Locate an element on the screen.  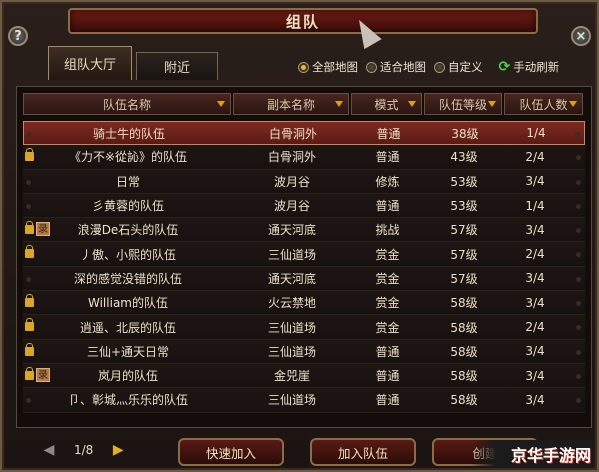
window-title: 组队 is located at coordinates (302, 21).